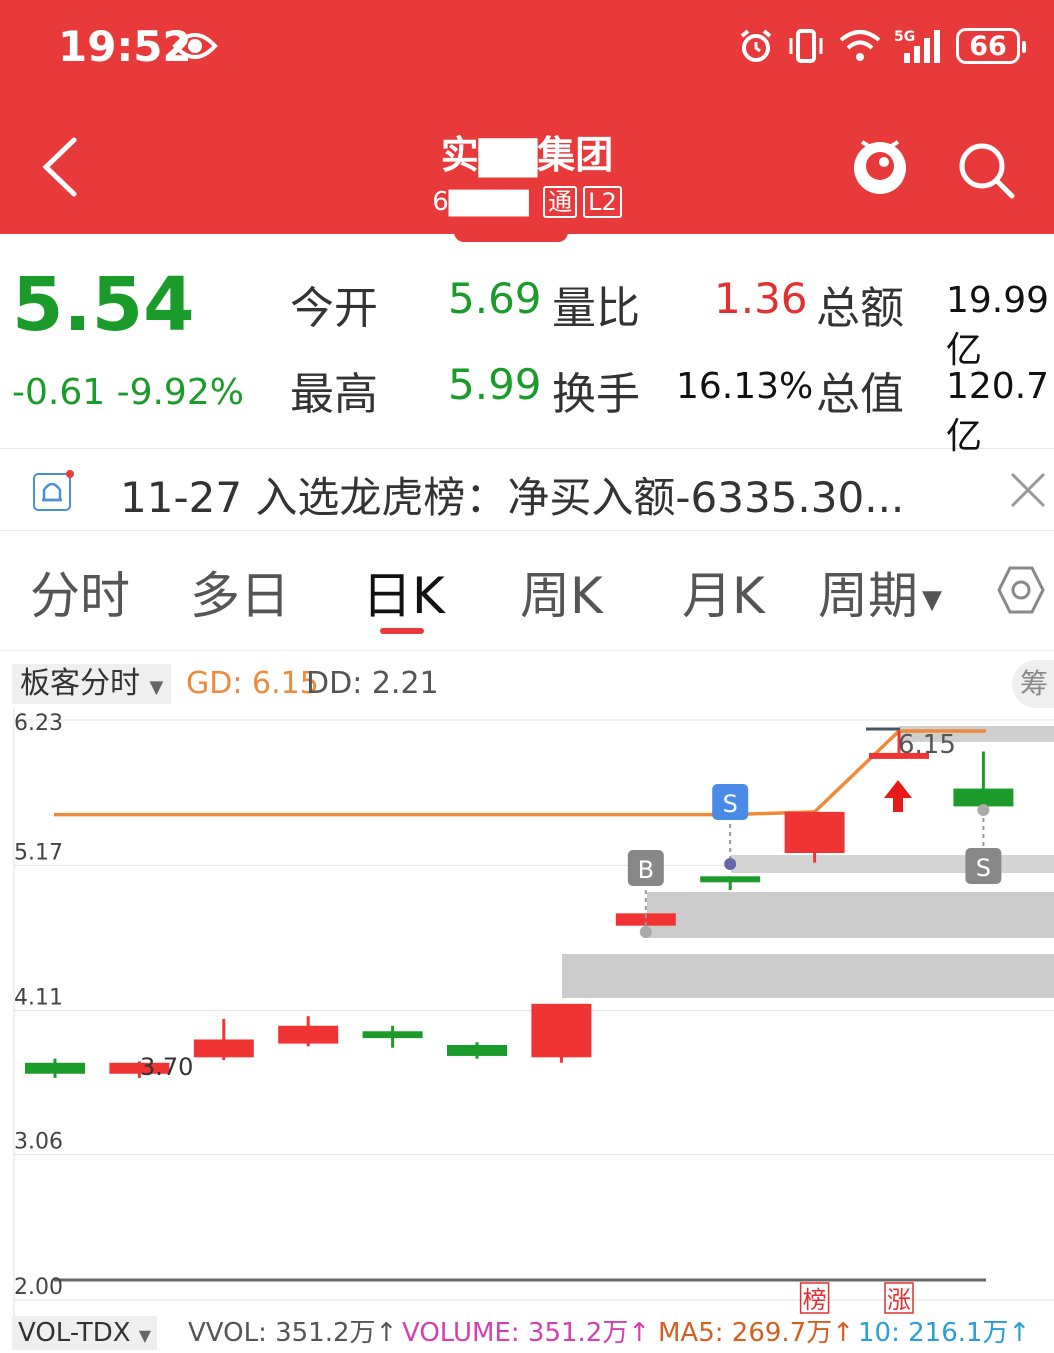  I want to click on ma10-value: 10: 216.1万↑, so click(944, 1333).